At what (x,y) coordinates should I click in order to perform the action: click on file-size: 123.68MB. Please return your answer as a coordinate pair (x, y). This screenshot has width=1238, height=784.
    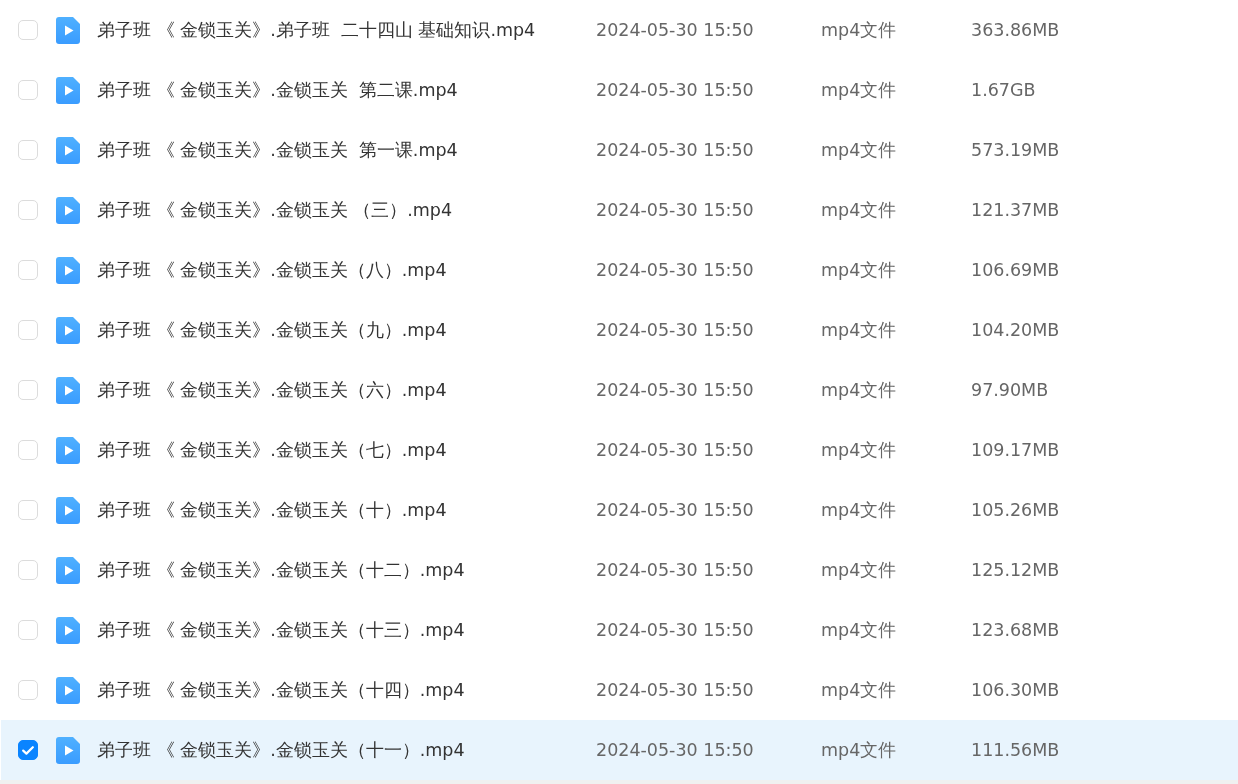
    Looking at the image, I should click on (1016, 630).